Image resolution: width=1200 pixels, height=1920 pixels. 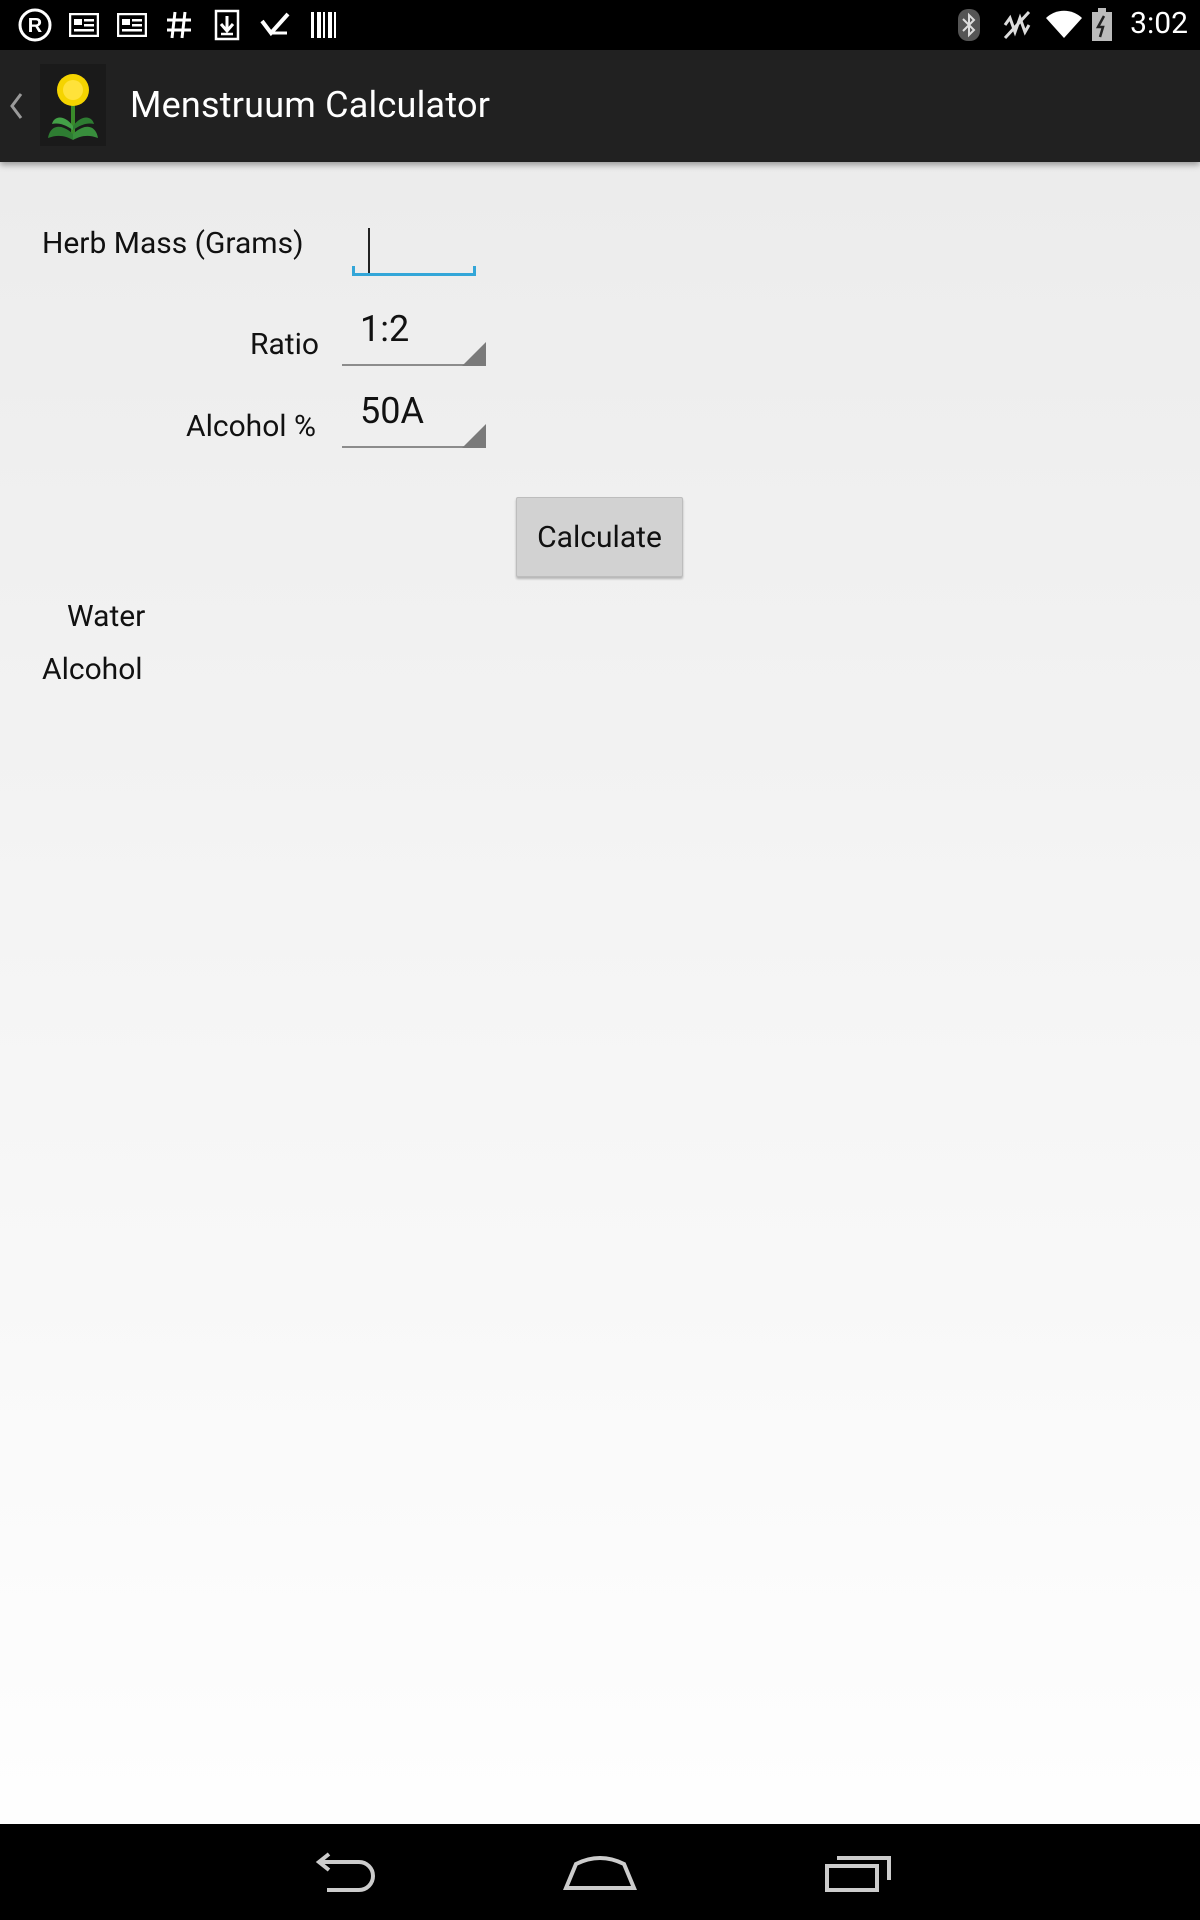 I want to click on svg-text: R, so click(x=35, y=26).